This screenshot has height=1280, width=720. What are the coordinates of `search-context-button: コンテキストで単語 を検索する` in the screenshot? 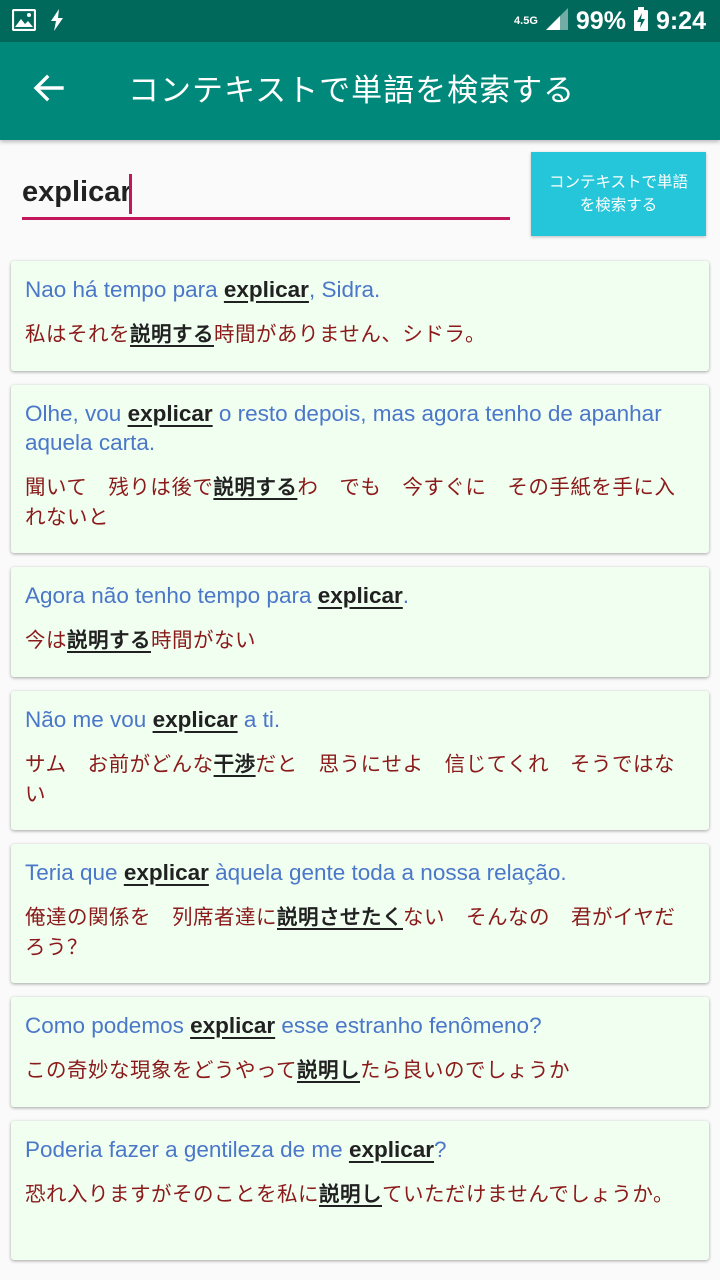 It's located at (618, 194).